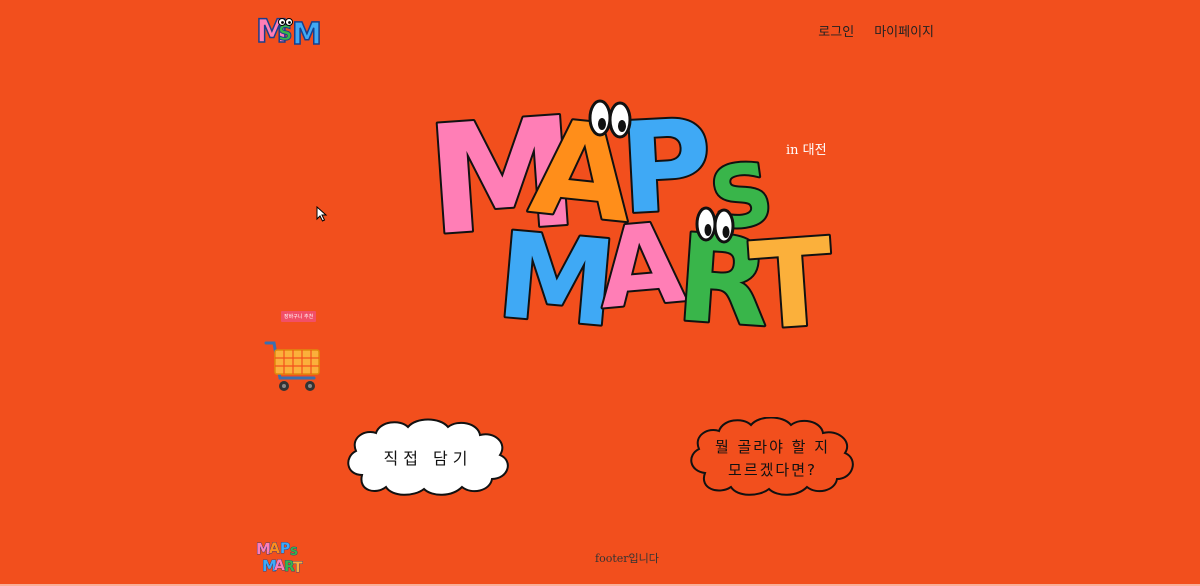 This screenshot has height=586, width=1200. I want to click on svg-text: M, so click(307, 32).